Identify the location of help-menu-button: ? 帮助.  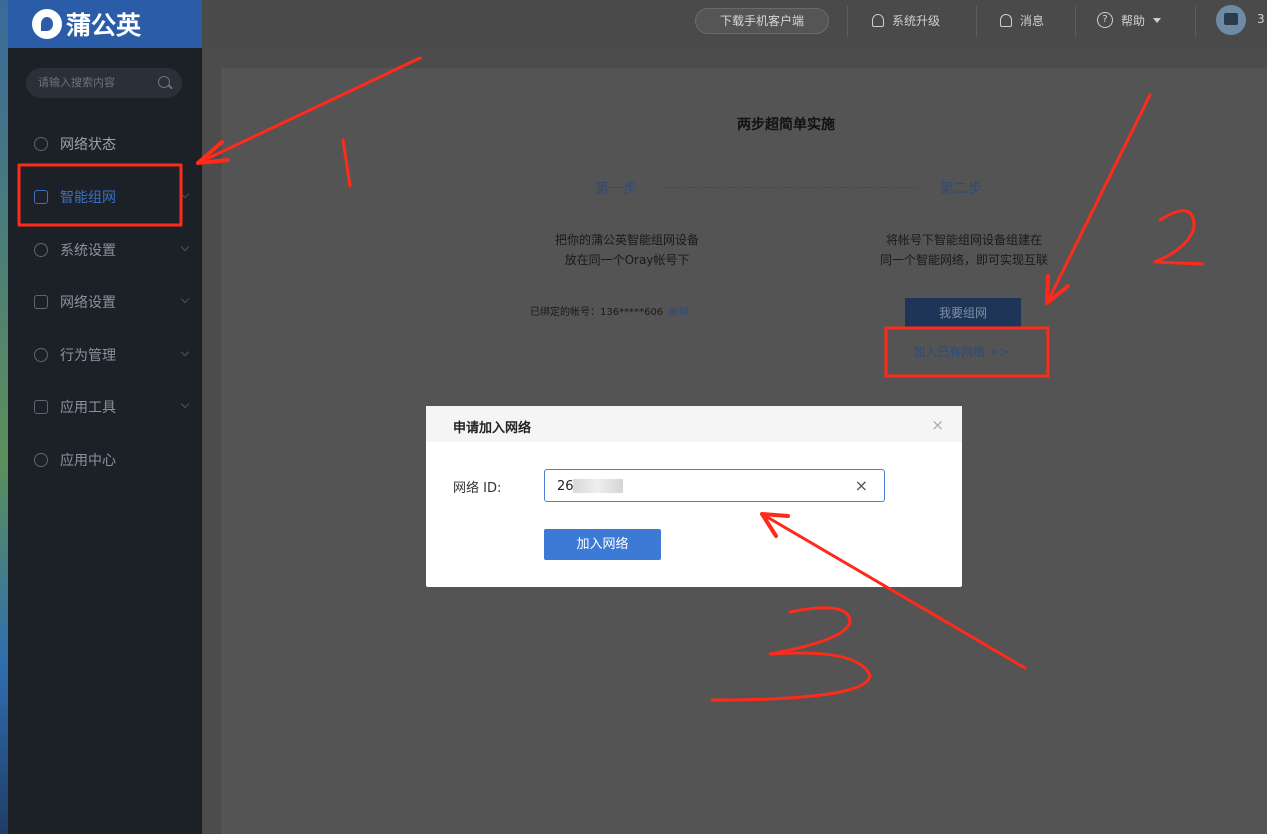
(1129, 20).